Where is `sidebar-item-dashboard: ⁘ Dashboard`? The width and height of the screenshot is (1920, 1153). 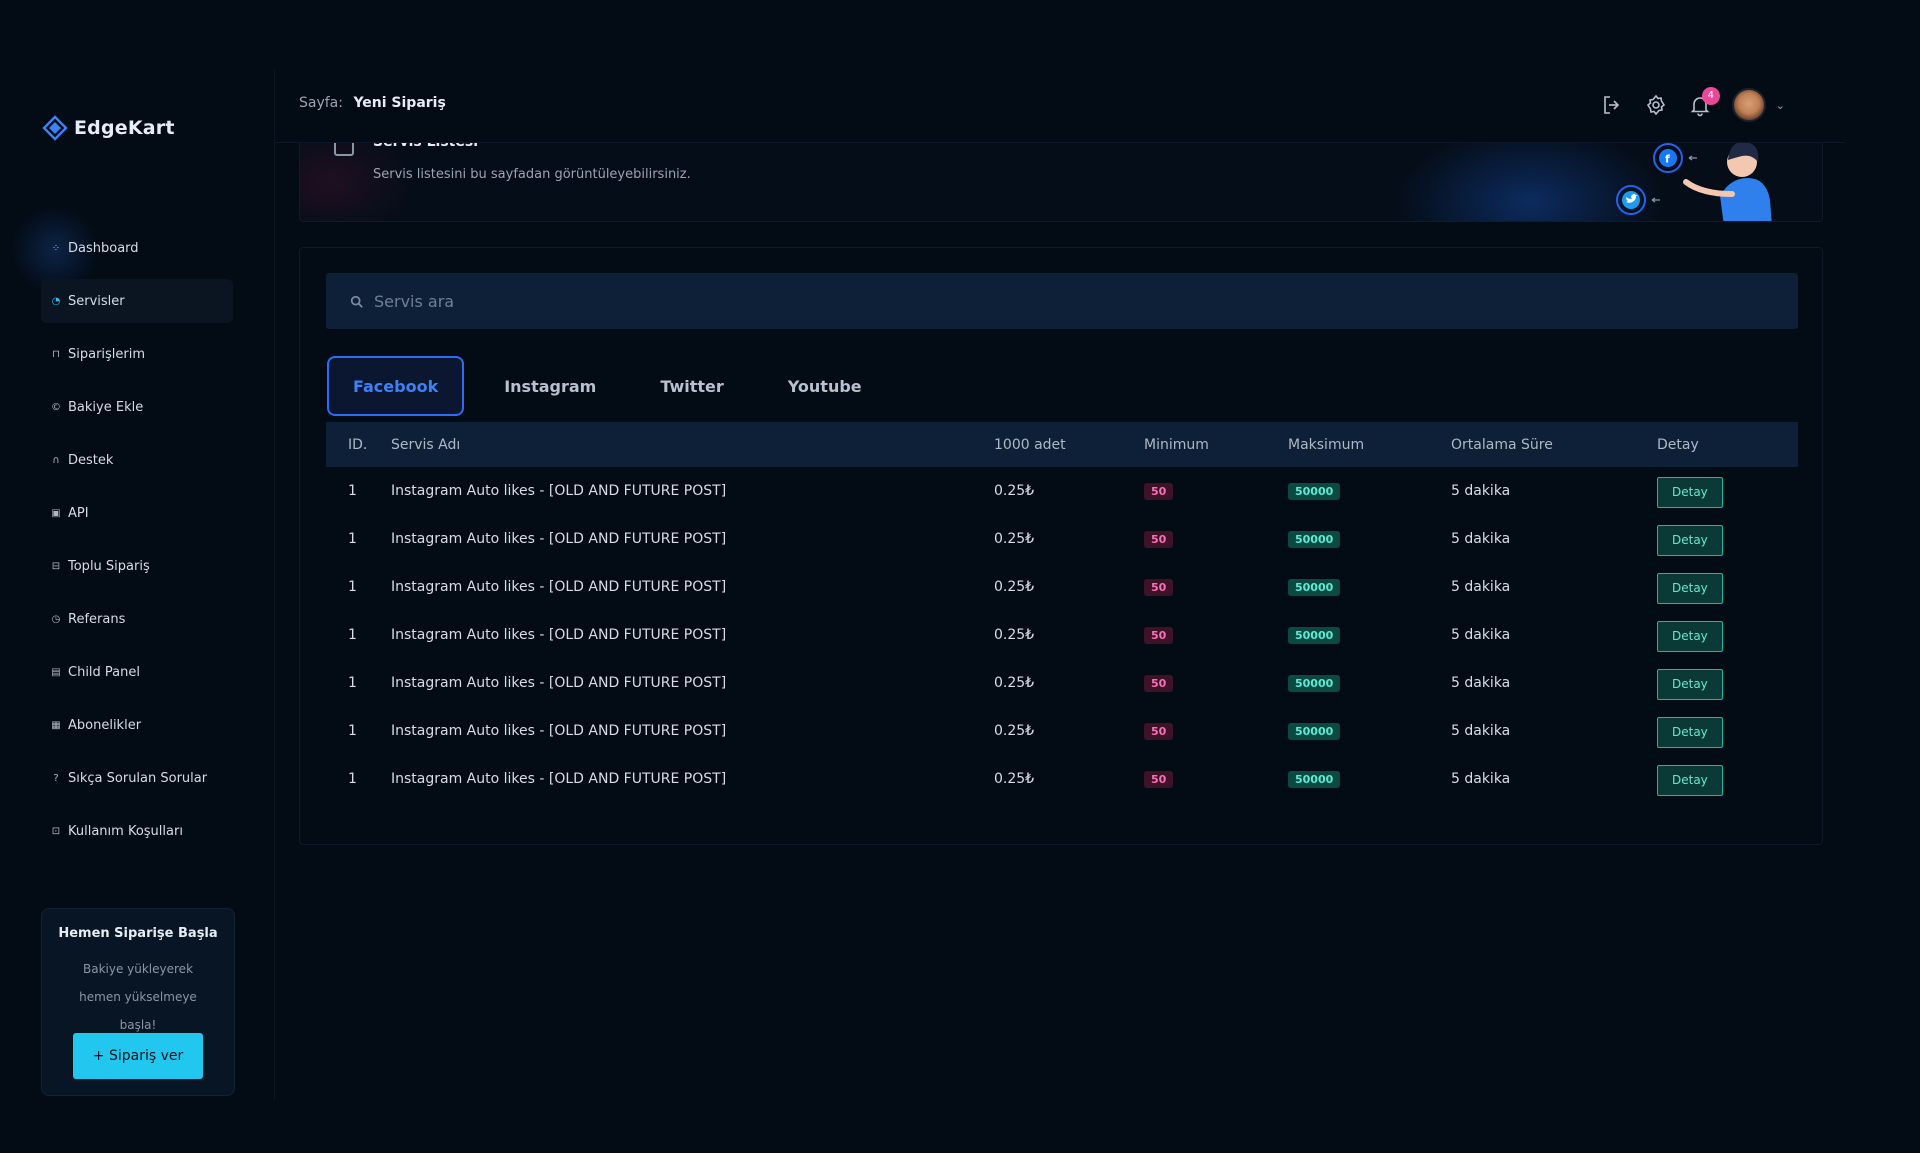
sidebar-item-dashboard: ⁘ Dashboard is located at coordinates (137, 248).